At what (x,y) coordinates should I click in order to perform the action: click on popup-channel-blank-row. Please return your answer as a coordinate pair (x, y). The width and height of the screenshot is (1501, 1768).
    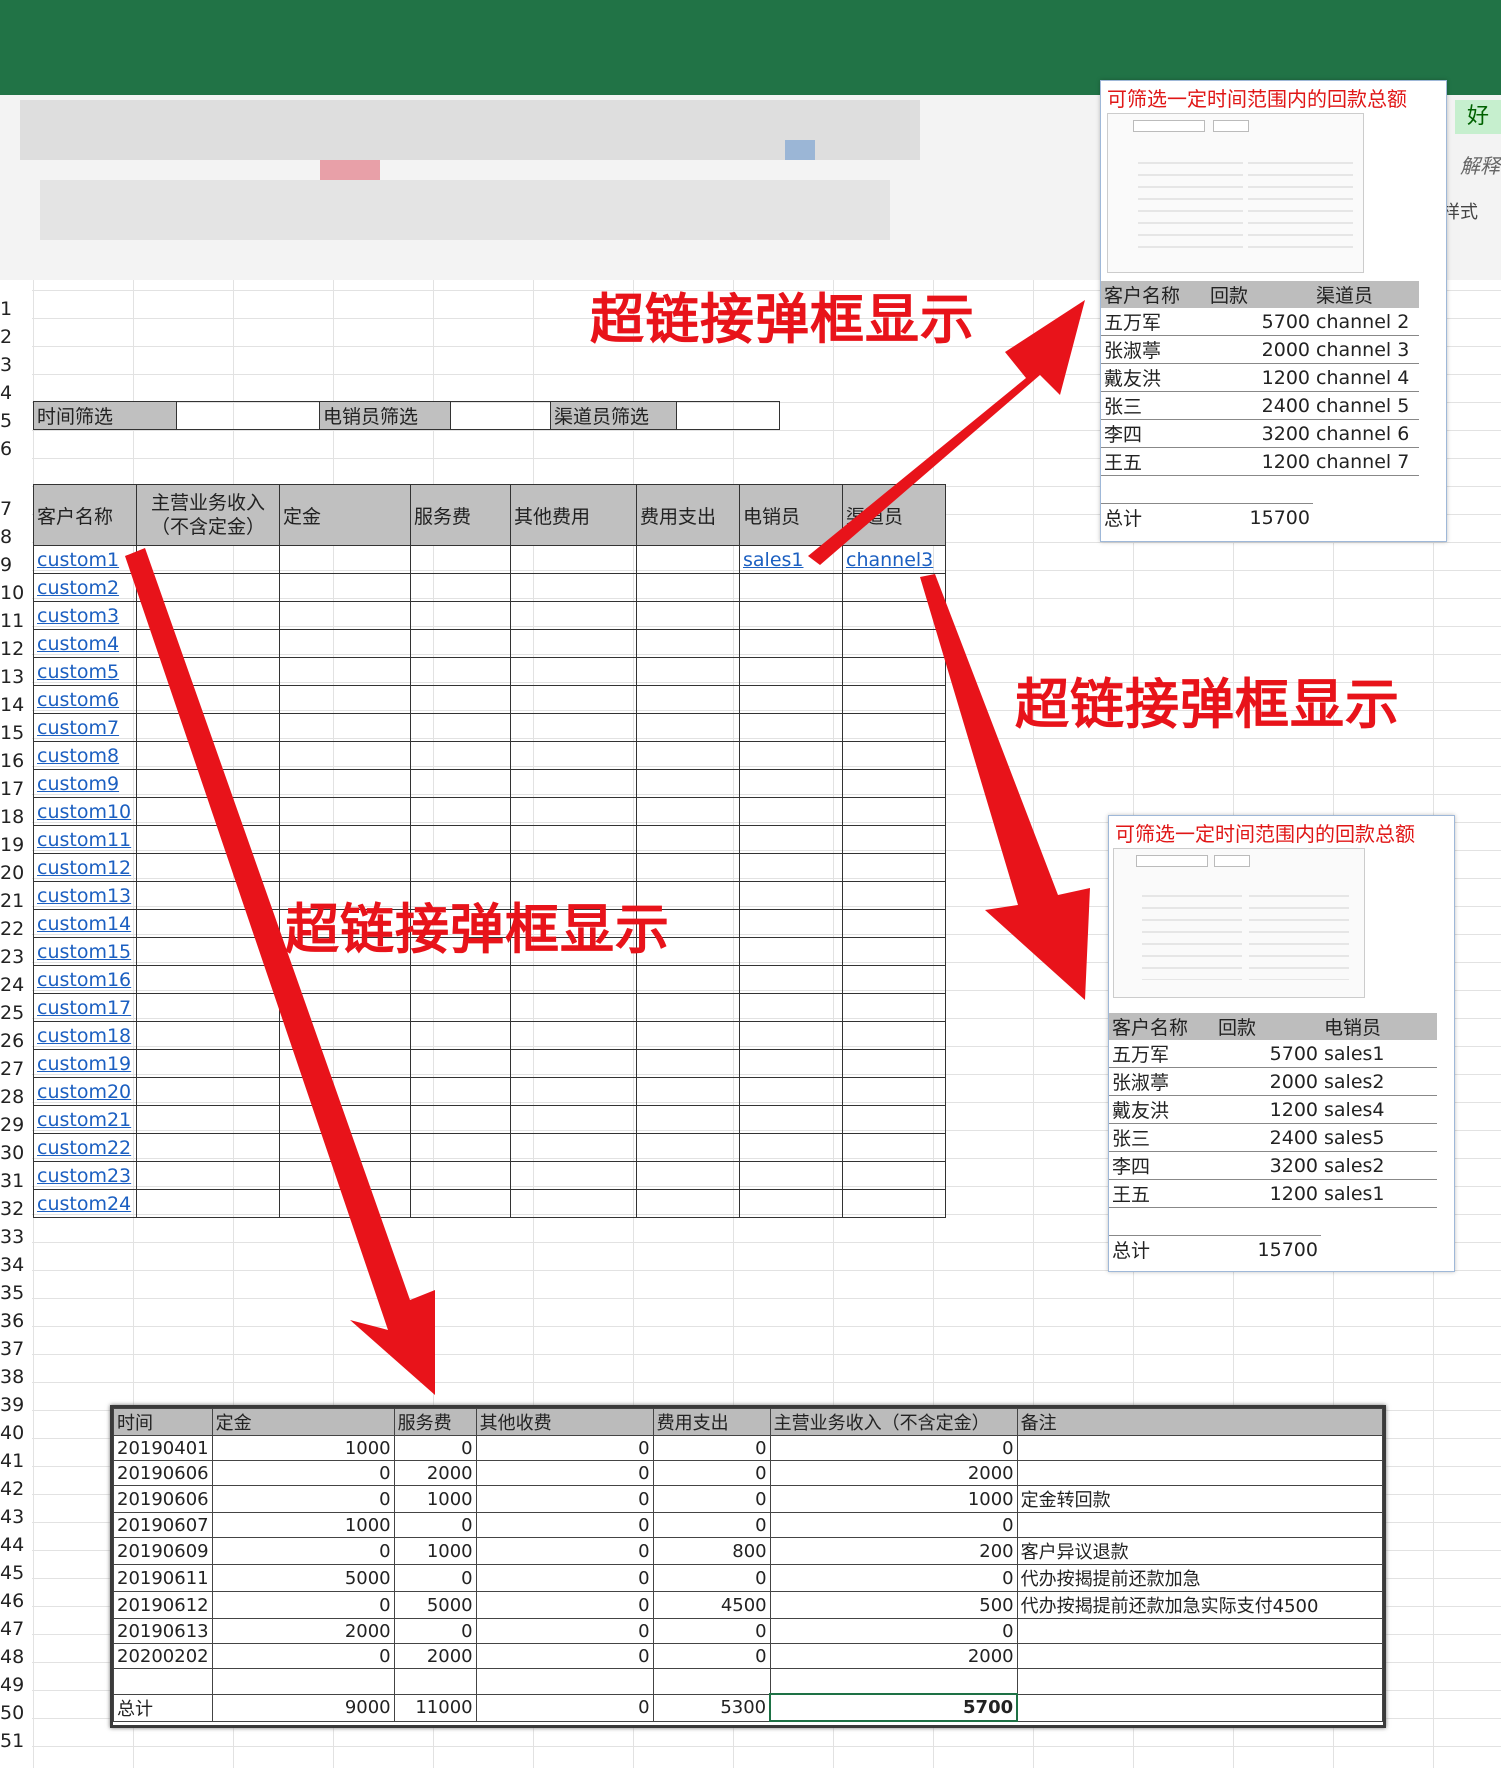
    Looking at the image, I should click on (1260, 490).